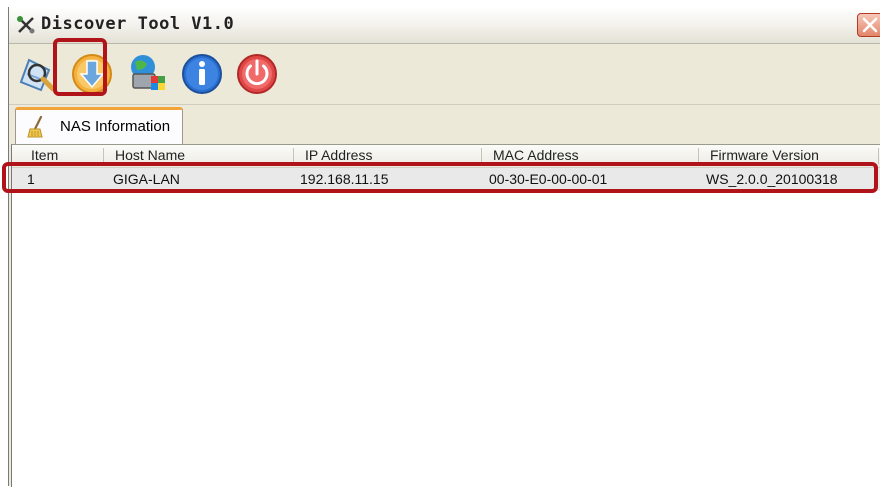 This screenshot has height=487, width=880. What do you see at coordinates (444, 124) in the screenshot?
I see `tab-strip: NAS Information` at bounding box center [444, 124].